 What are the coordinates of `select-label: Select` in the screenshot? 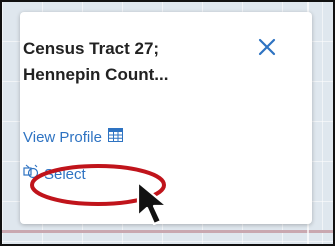 It's located at (65, 174).